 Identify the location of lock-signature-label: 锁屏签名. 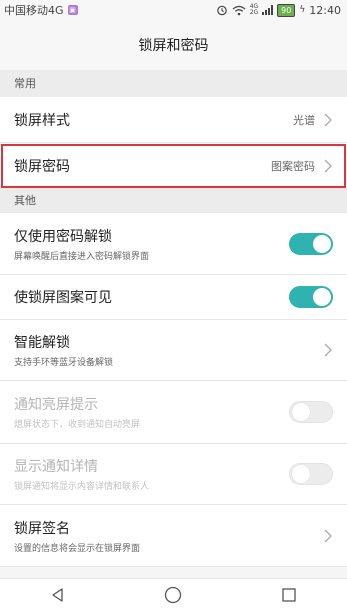
(42, 528).